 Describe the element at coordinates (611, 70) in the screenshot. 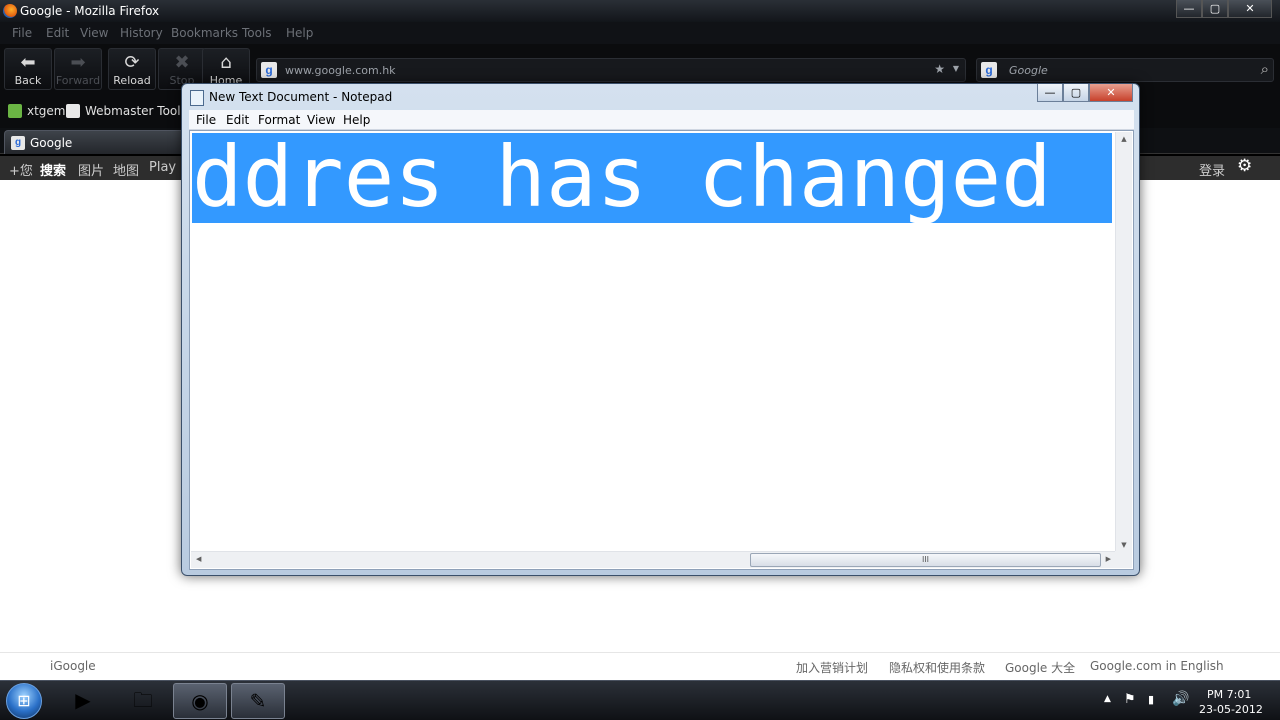

I see `url-bar: g www.google.com.hk ★ ▼` at that location.